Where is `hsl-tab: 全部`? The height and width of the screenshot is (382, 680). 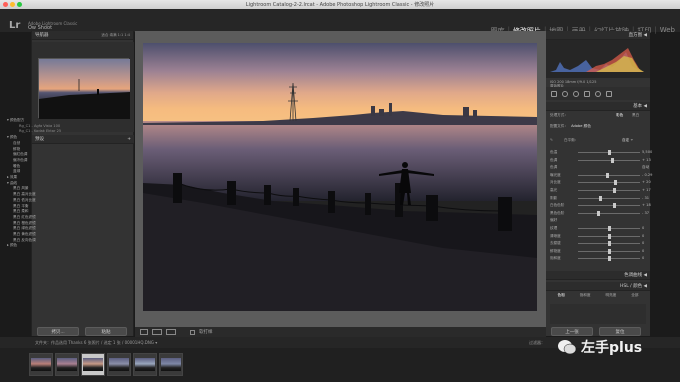 hsl-tab: 全部 is located at coordinates (634, 295).